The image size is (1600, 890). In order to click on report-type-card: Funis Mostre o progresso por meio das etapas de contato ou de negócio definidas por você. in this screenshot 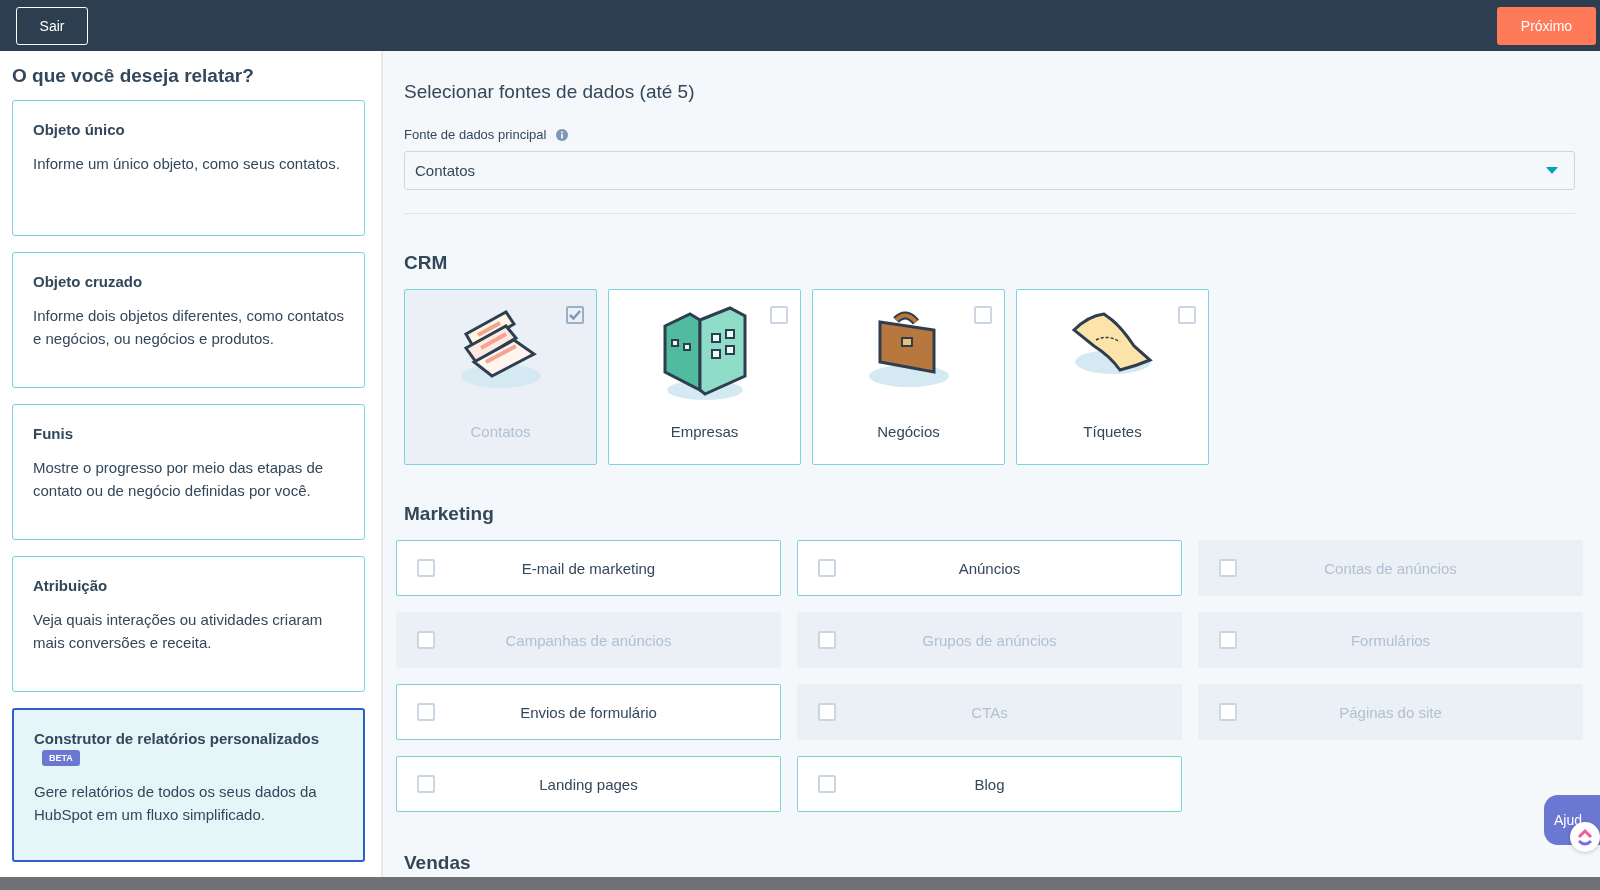, I will do `click(188, 472)`.